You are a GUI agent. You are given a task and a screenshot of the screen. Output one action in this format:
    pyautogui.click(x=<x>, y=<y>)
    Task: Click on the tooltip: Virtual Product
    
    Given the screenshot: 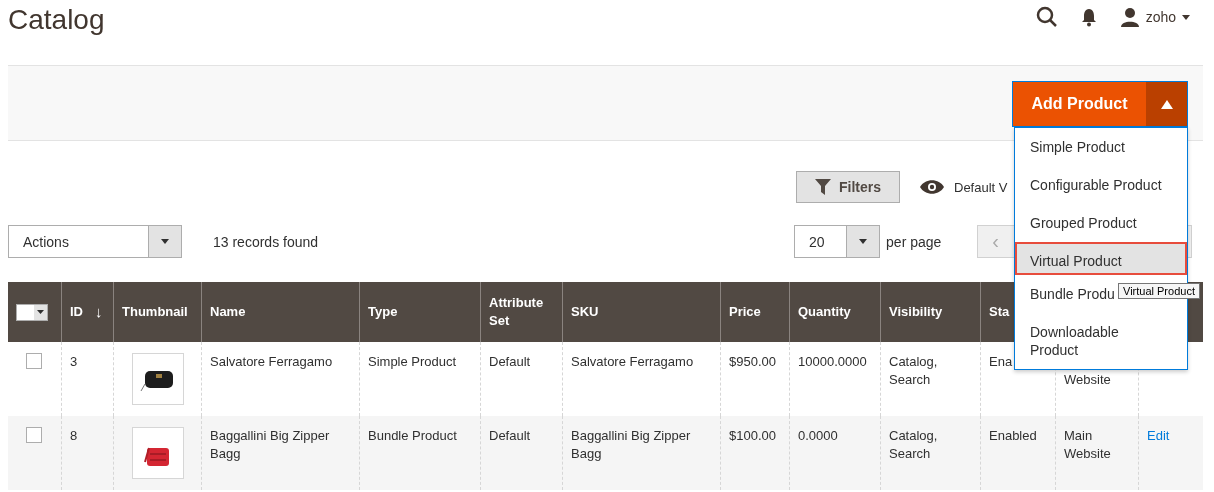 What is the action you would take?
    pyautogui.click(x=1159, y=291)
    